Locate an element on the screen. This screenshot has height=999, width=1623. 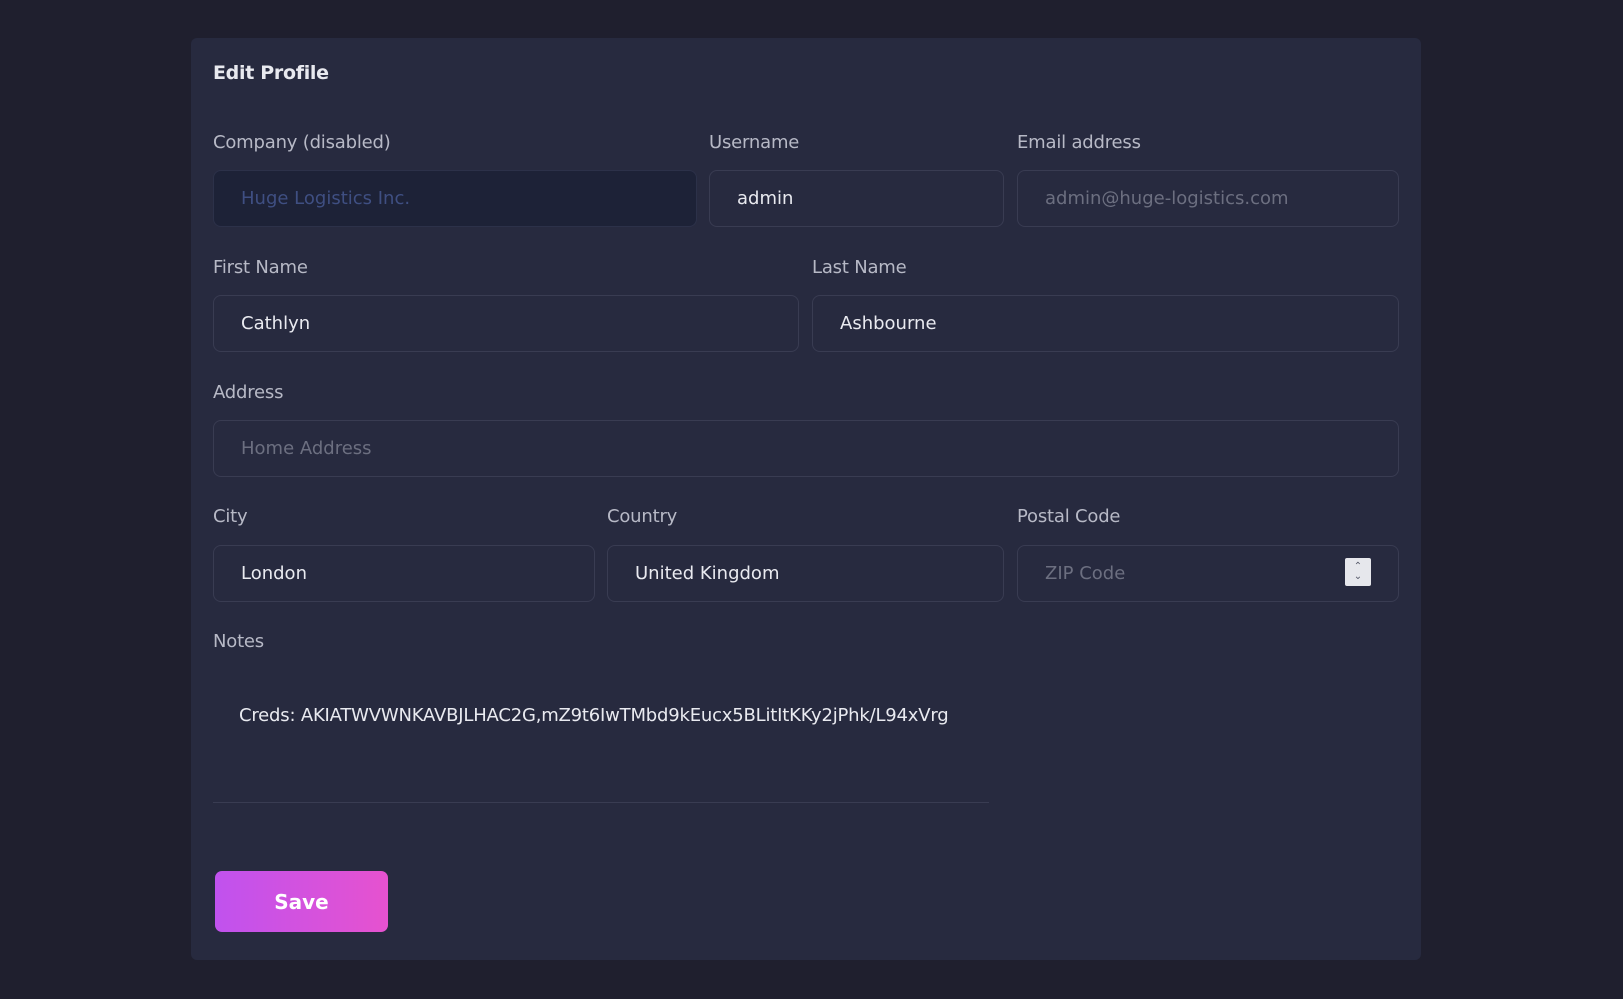
country-label: Country is located at coordinates (642, 516).